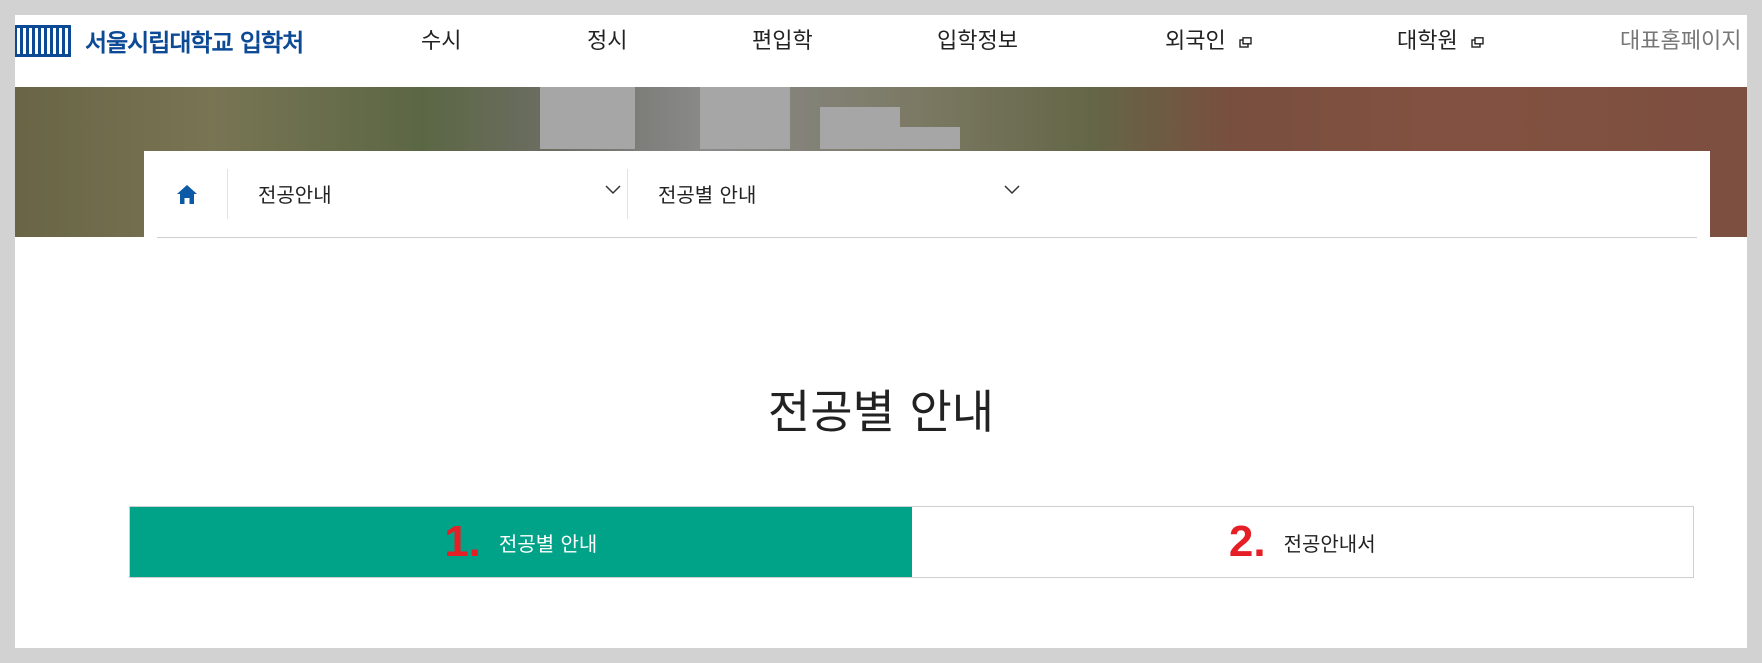  Describe the element at coordinates (977, 41) in the screenshot. I see `nav-label: 입학정보` at that location.